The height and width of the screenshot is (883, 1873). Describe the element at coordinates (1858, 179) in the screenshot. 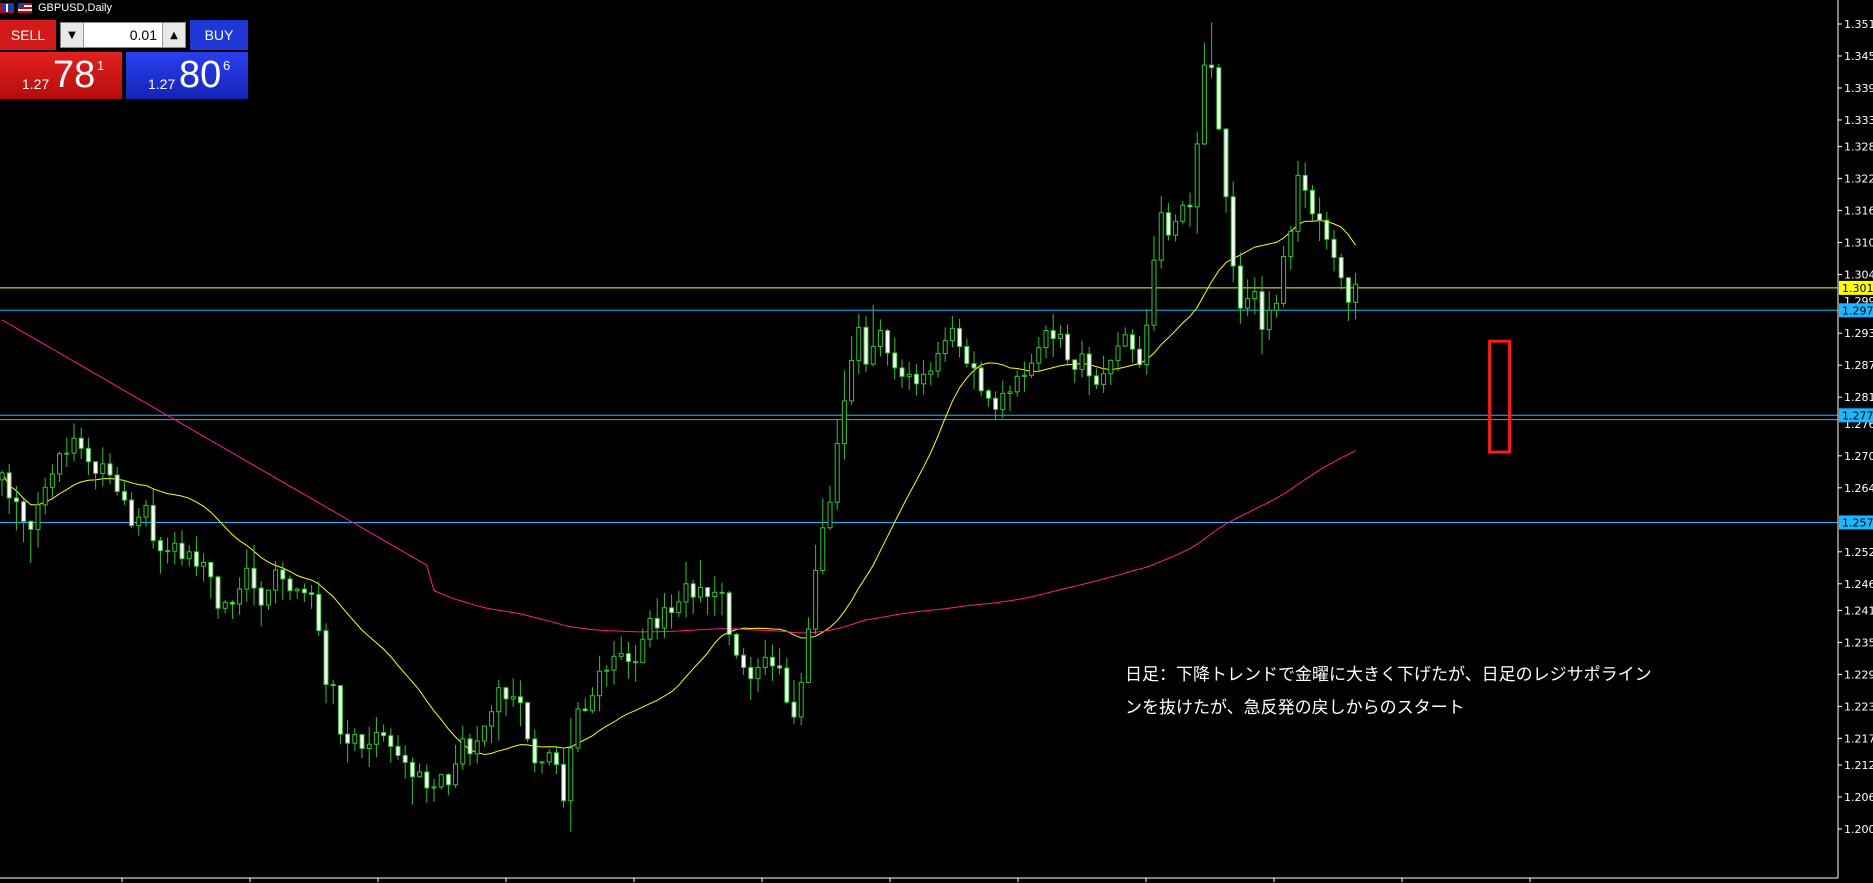

I see `price-tick-label: 1.322` at that location.